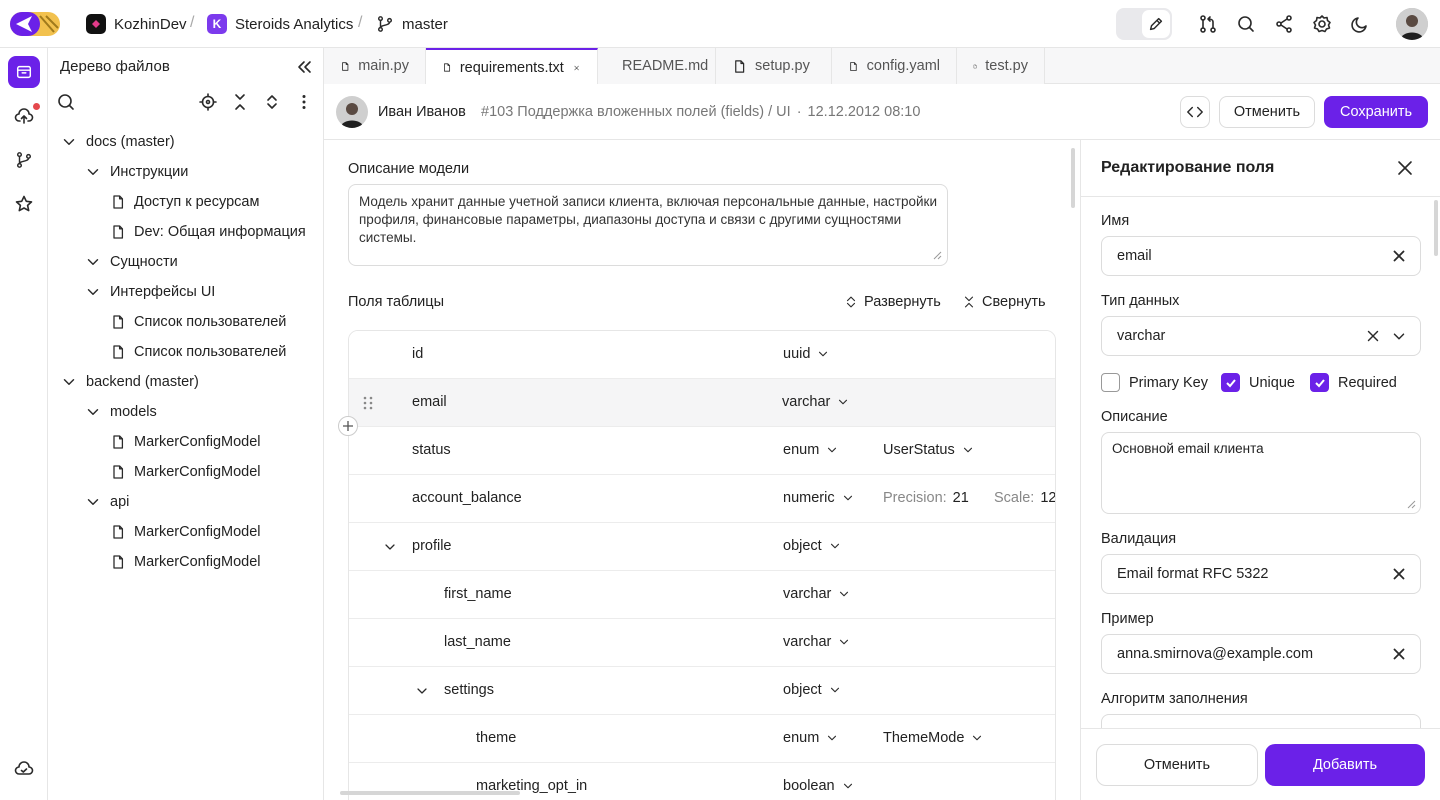 This screenshot has width=1440, height=800. Describe the element at coordinates (512, 66) in the screenshot. I see `tab-requirements-txt: requirements.txt` at that location.